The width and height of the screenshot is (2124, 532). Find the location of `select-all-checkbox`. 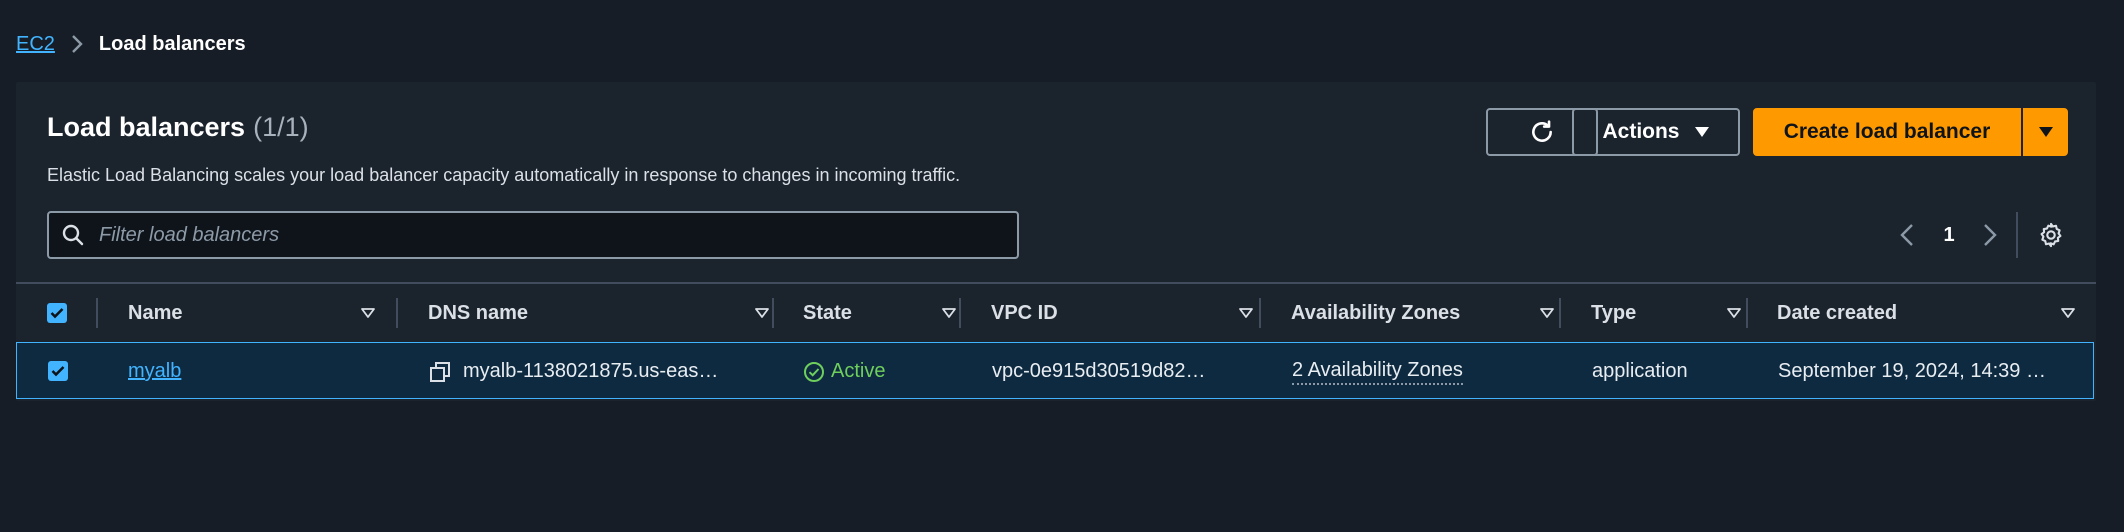

select-all-checkbox is located at coordinates (57, 313).